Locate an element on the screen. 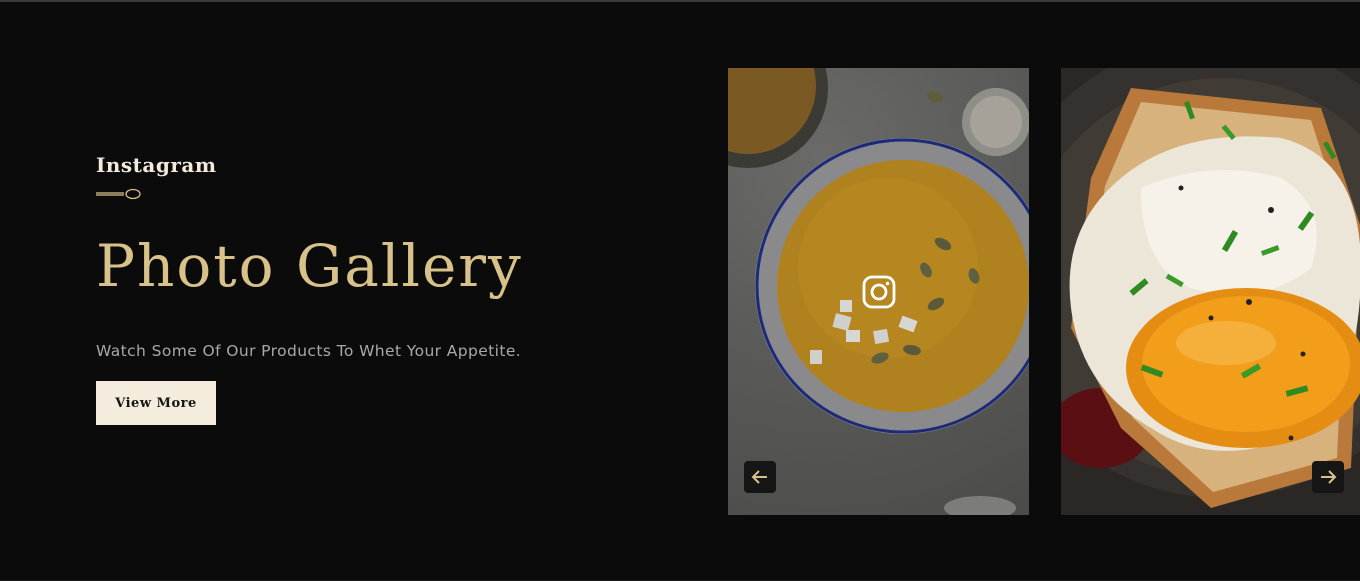 Image resolution: width=1360 pixels, height=581 pixels. gallery-next-button is located at coordinates (1328, 477).